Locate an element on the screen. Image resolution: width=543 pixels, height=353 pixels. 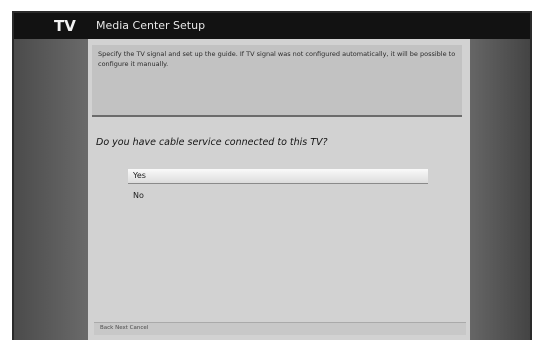
option-yes: Yes is located at coordinates (278, 176).